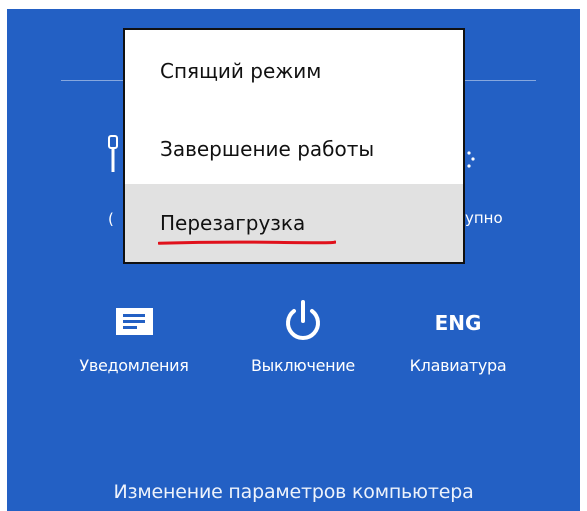 This screenshot has height=511, width=587. What do you see at coordinates (111, 219) in the screenshot?
I see `partial-left-label: (` at bounding box center [111, 219].